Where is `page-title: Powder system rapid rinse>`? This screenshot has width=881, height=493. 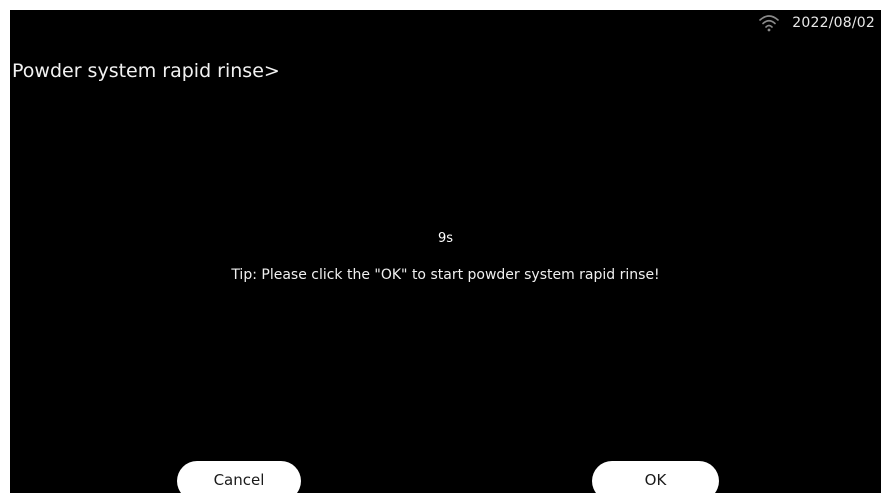 page-title: Powder system rapid rinse> is located at coordinates (146, 71).